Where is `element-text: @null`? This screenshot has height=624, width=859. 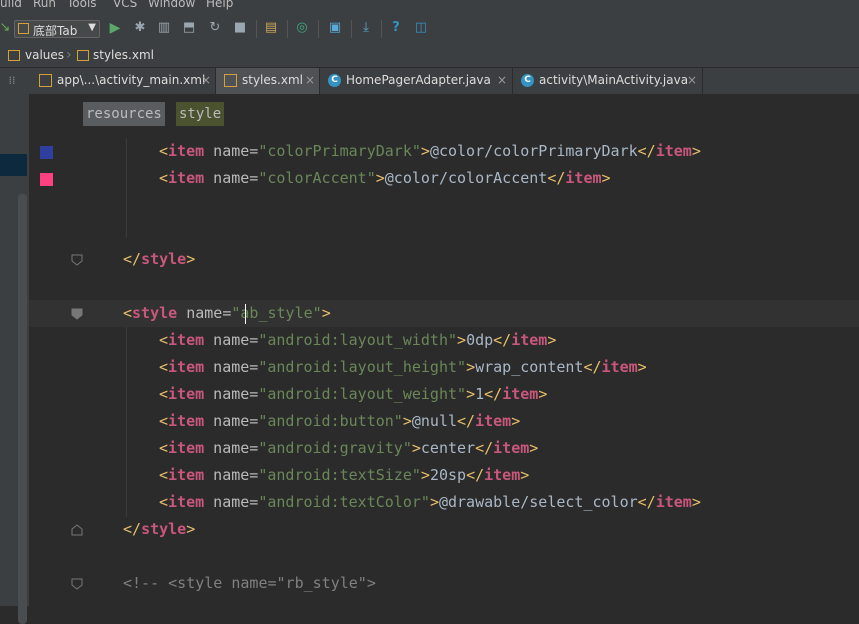 element-text: @null is located at coordinates (434, 421).